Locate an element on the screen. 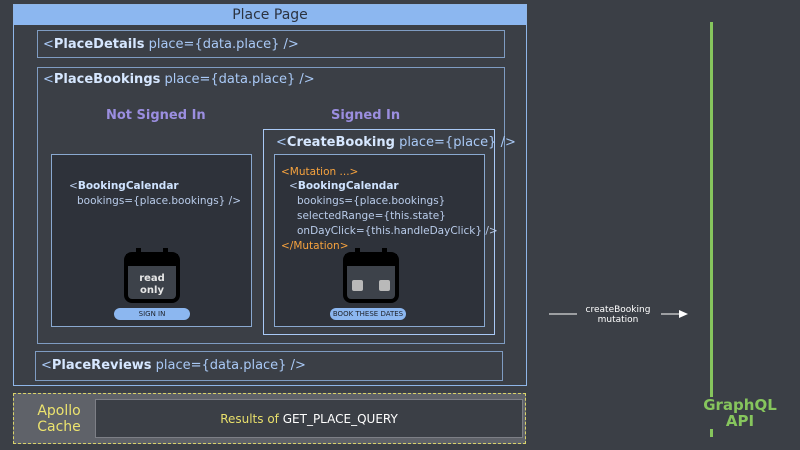  place-bookings-props: place={data.place} /> is located at coordinates (239, 79).